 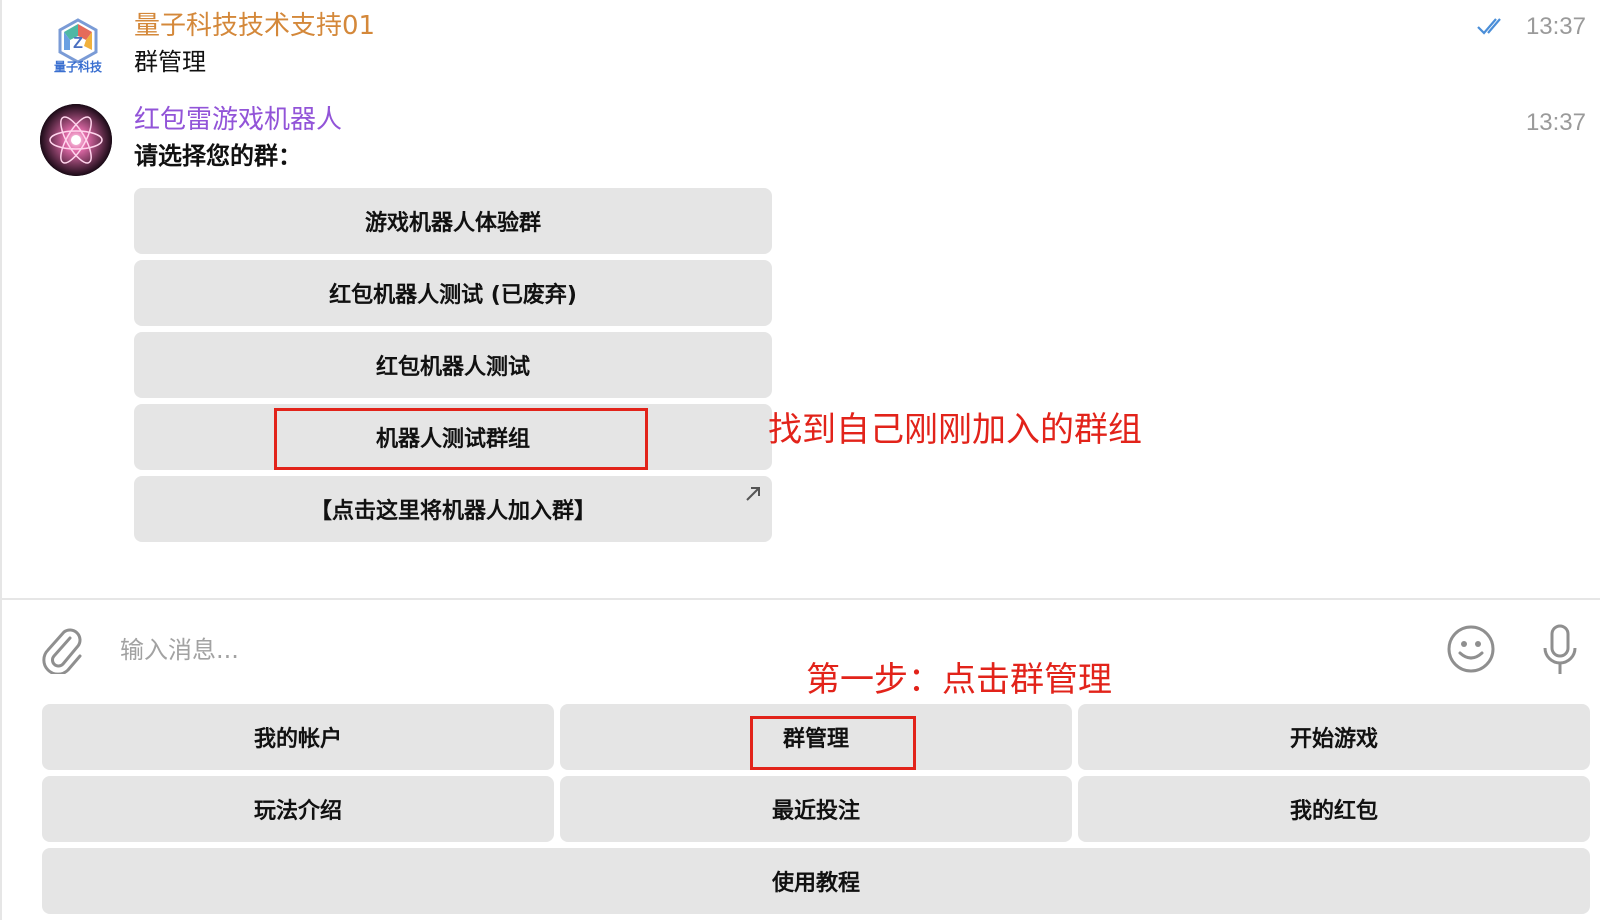 I want to click on inline-button-label: 游戏机器人体验群, so click(x=452, y=223).